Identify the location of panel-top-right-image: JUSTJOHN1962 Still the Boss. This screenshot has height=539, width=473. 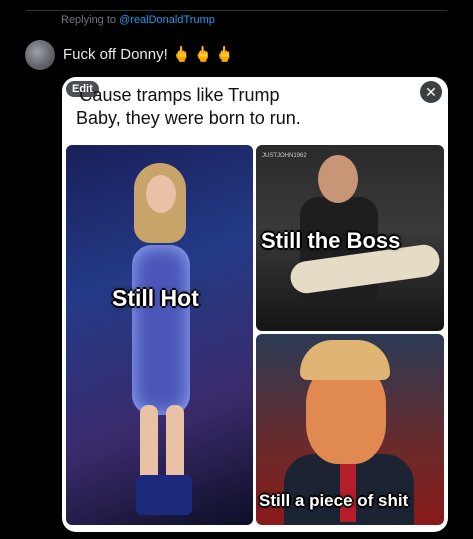
(350, 238).